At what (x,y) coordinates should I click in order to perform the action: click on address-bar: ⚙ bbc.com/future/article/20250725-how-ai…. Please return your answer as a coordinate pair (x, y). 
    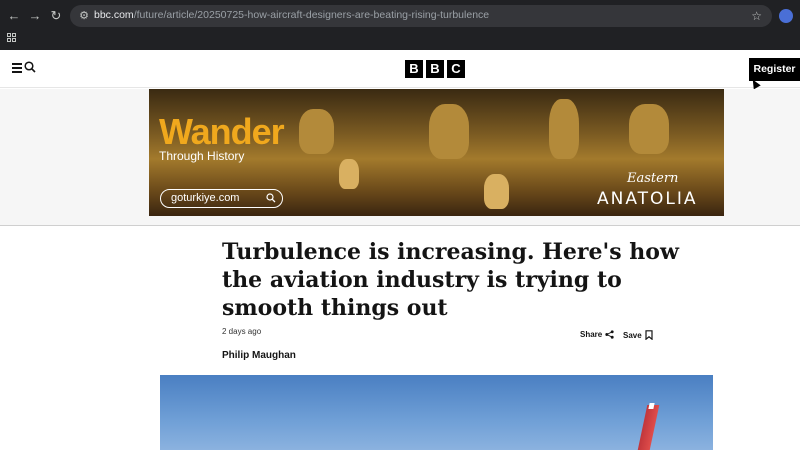
    Looking at the image, I should click on (421, 16).